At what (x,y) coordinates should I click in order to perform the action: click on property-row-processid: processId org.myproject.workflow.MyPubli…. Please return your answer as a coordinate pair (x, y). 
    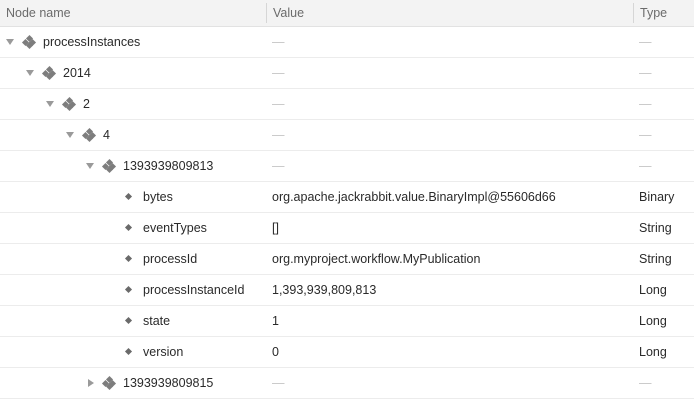
    Looking at the image, I should click on (347, 259).